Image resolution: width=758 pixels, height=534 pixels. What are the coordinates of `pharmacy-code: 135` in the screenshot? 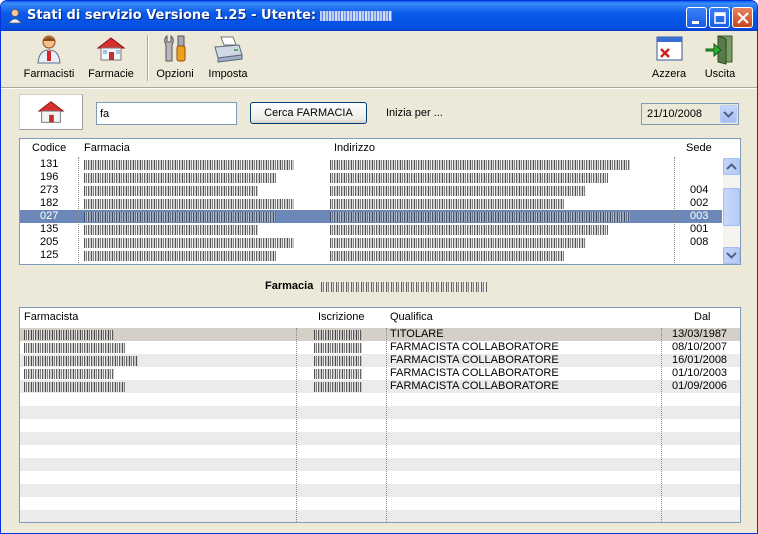 It's located at (49, 229).